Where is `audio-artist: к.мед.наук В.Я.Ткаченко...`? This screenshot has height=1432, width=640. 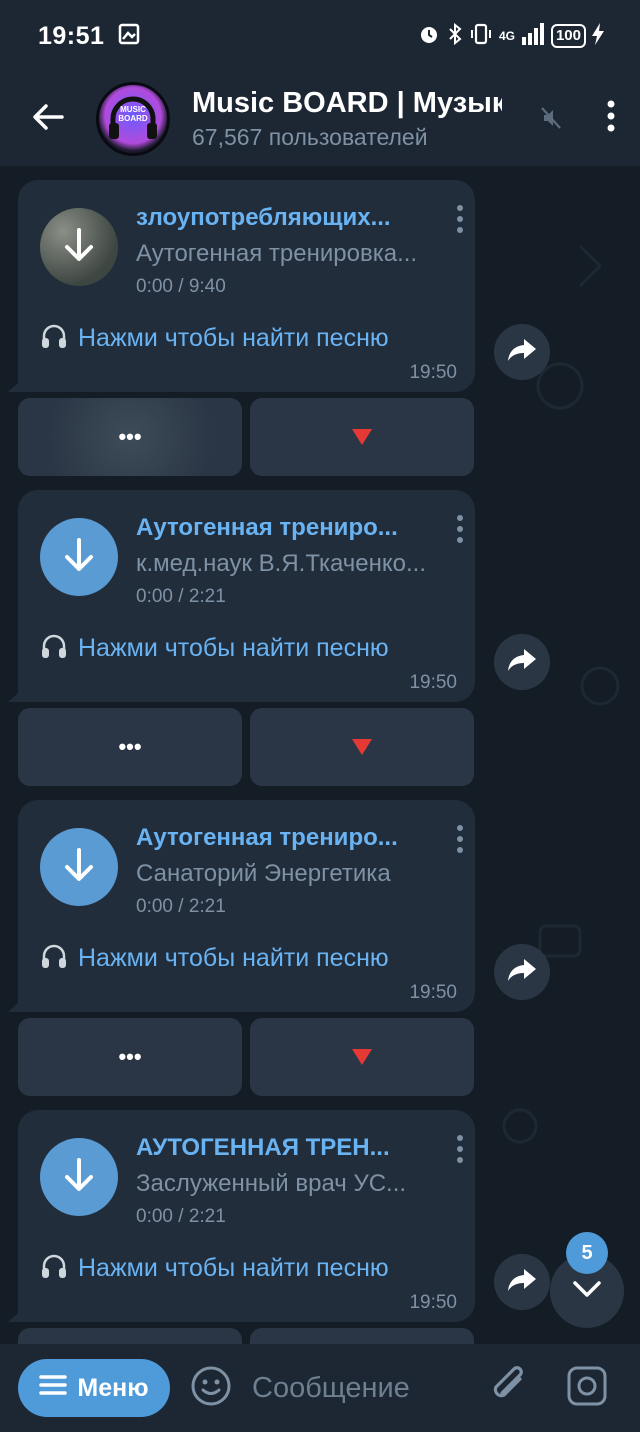
audio-artist: к.мед.наук В.Я.Ткаченко... is located at coordinates (281, 563).